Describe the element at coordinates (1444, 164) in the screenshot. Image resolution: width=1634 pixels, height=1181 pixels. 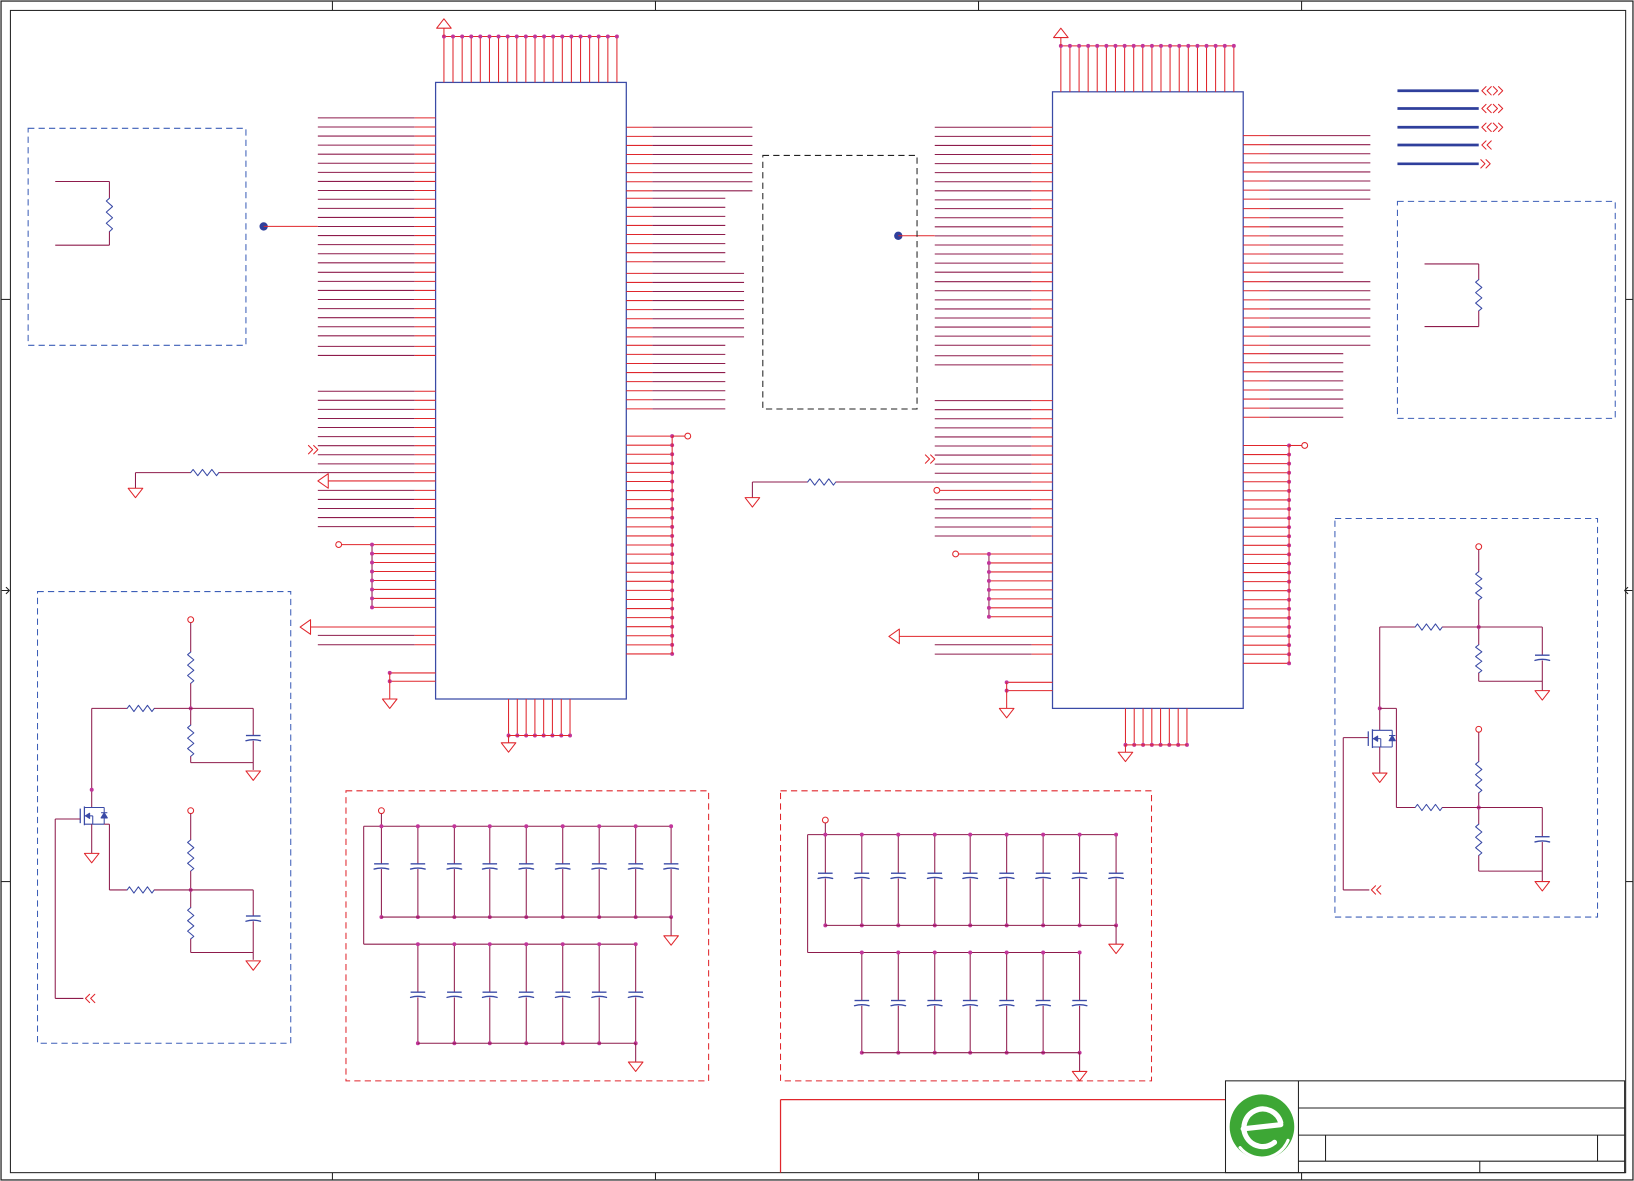
I see `bus-port-row` at that location.